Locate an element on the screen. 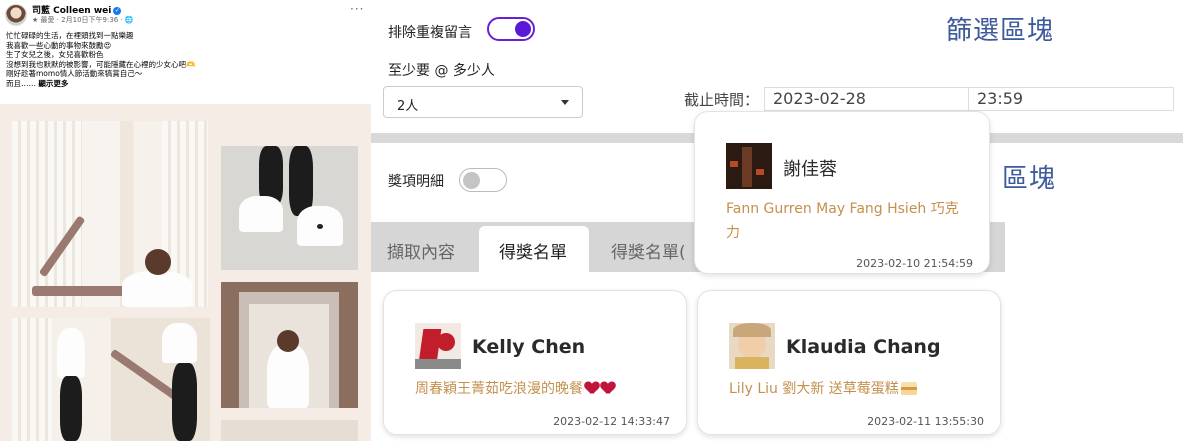 The height and width of the screenshot is (441, 1183). author-avatar is located at coordinates (16, 15).